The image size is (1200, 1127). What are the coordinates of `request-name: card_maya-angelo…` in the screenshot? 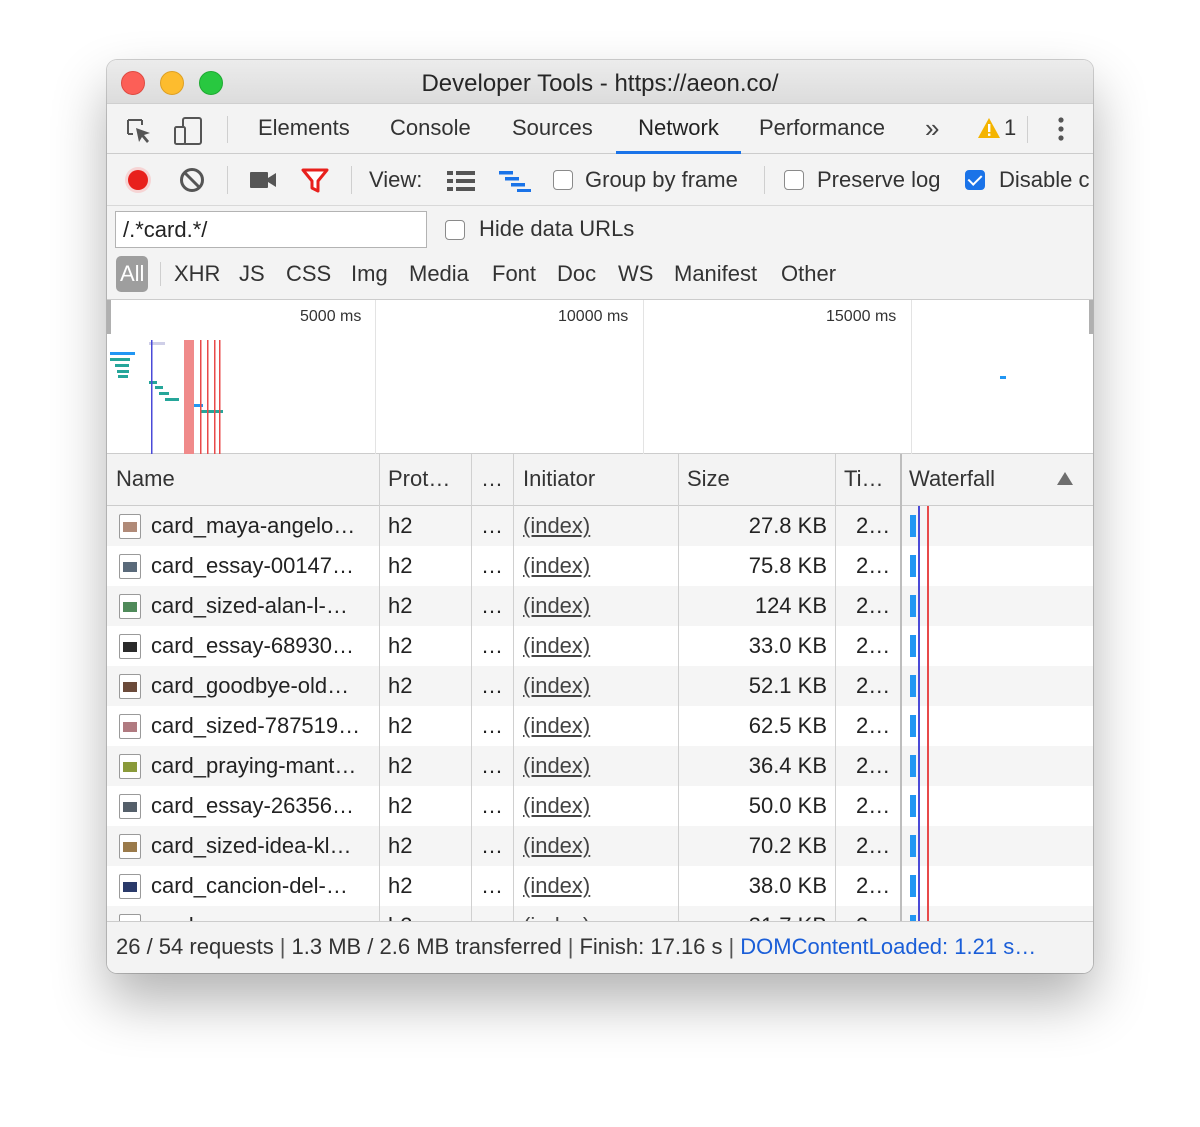 It's located at (263, 526).